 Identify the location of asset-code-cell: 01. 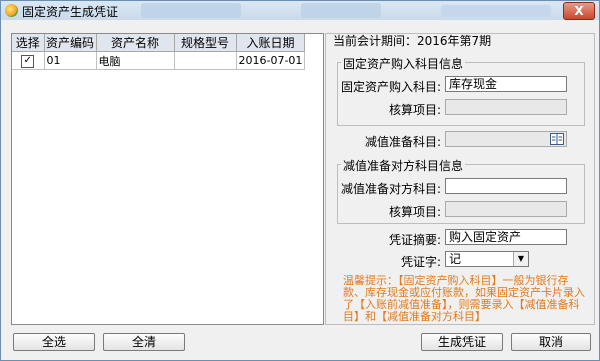
(70, 60).